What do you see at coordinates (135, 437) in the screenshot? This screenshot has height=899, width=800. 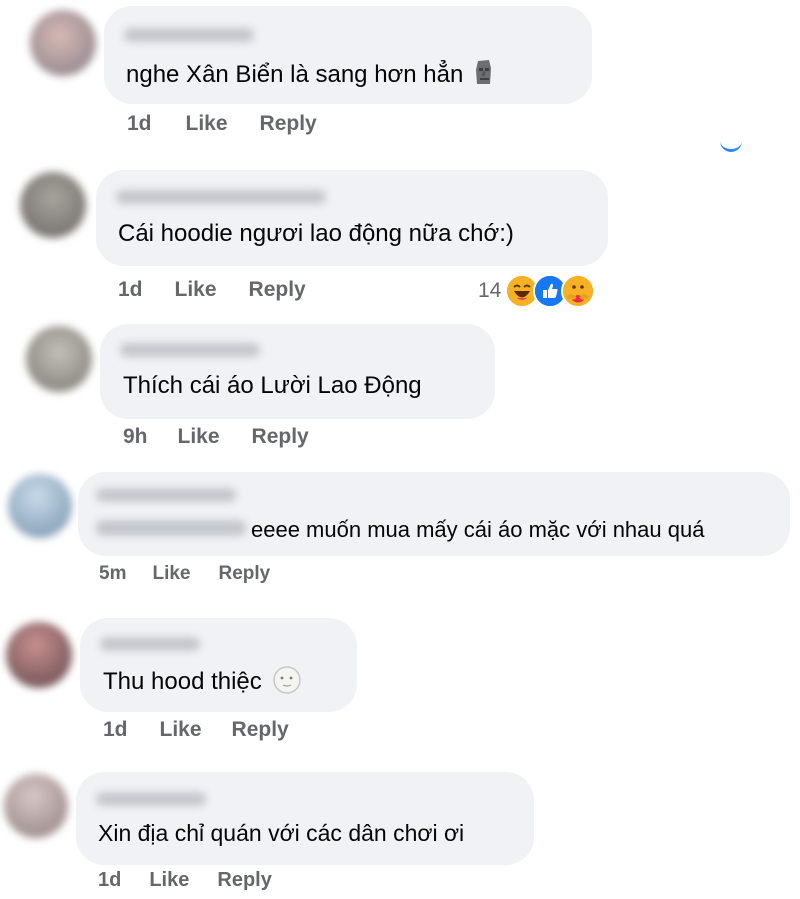 I see `timestamp: 9h` at bounding box center [135, 437].